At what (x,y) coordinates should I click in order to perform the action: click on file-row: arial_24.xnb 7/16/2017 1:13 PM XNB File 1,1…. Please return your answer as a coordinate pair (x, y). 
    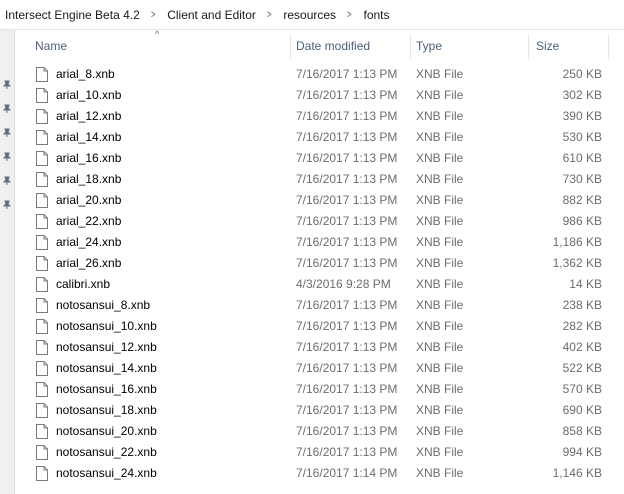
    Looking at the image, I should click on (319, 242).